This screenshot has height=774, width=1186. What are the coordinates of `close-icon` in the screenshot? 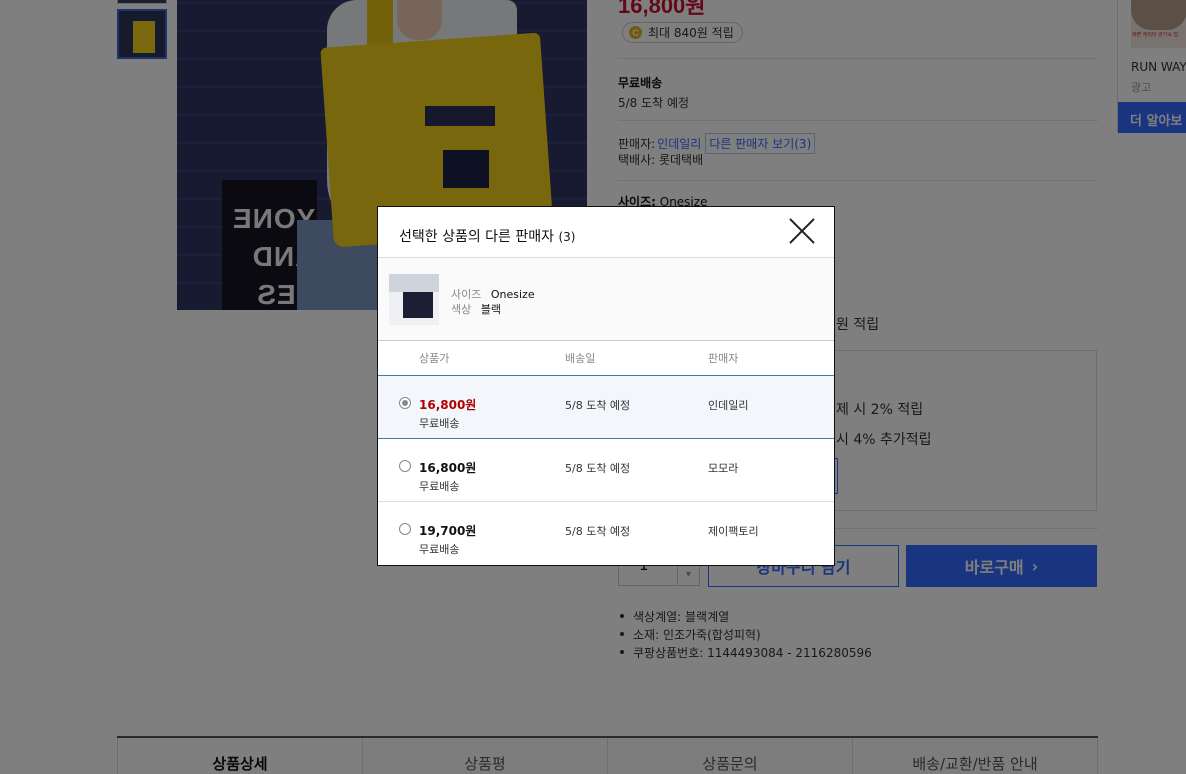 It's located at (802, 231).